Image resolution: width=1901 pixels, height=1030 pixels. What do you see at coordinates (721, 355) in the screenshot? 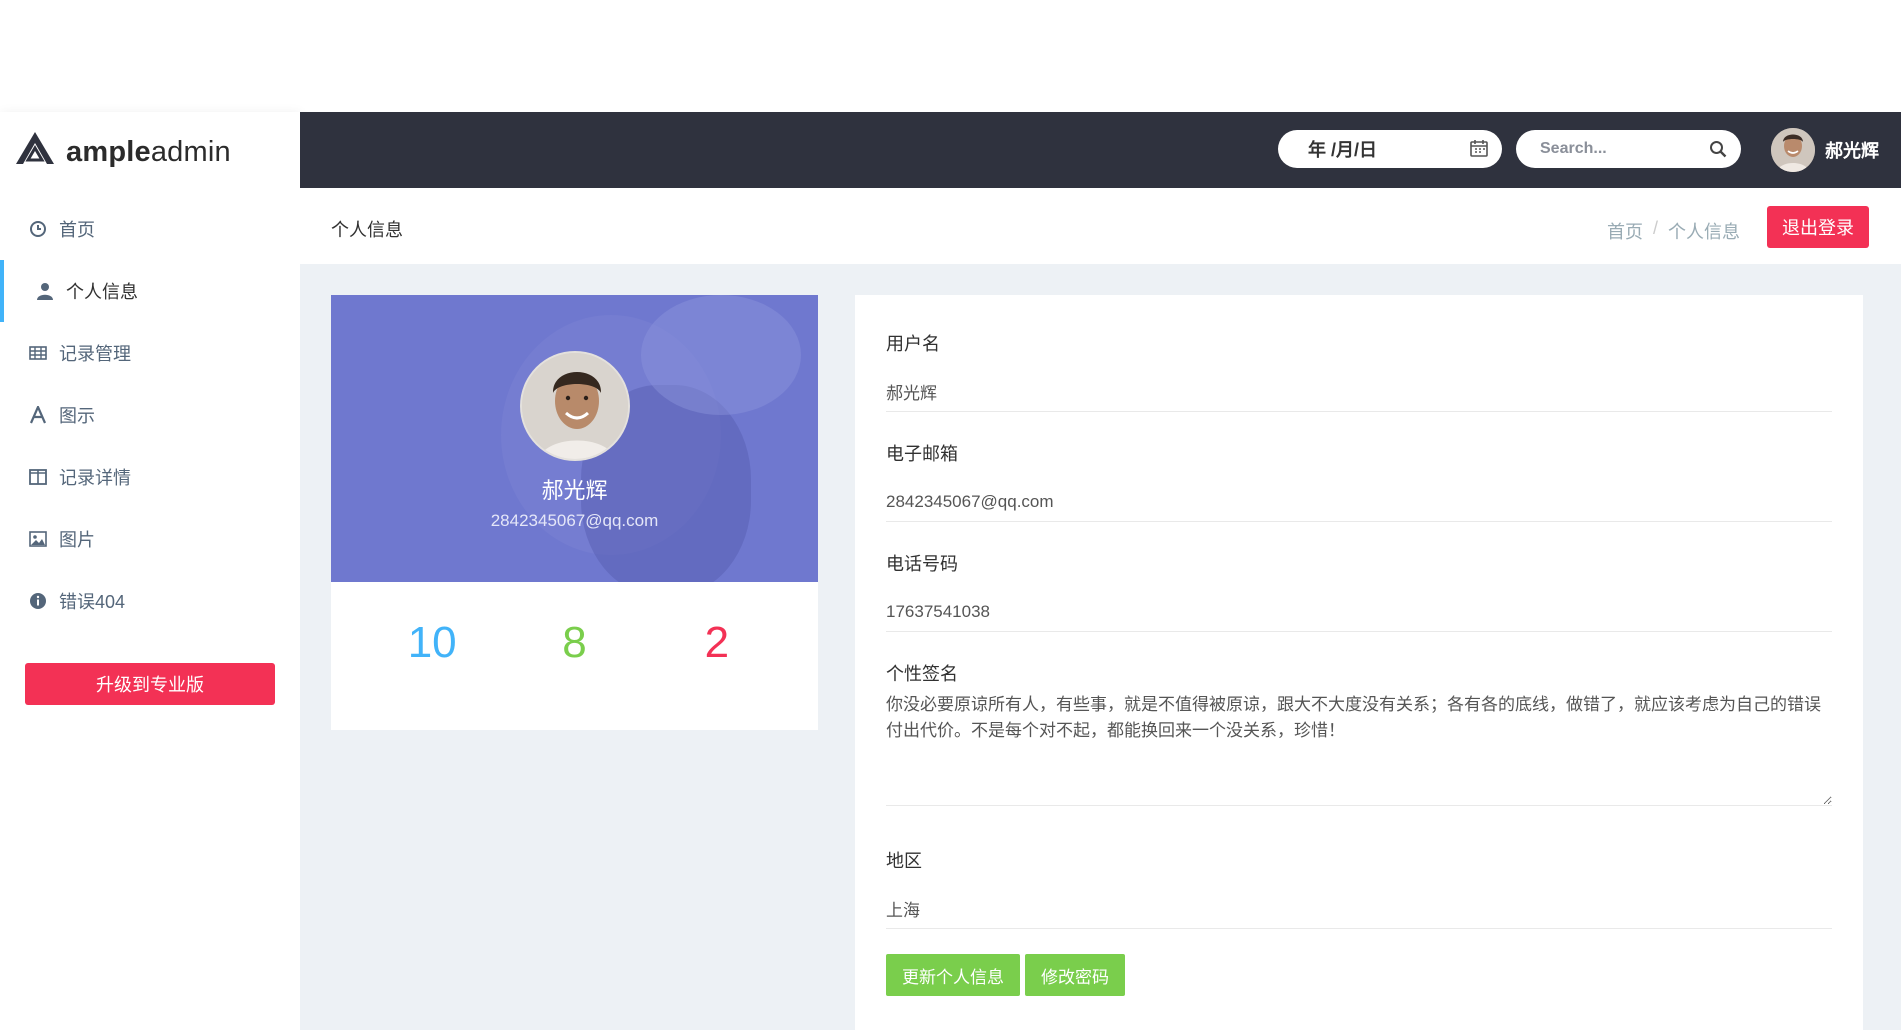
I see `background-decoration` at bounding box center [721, 355].